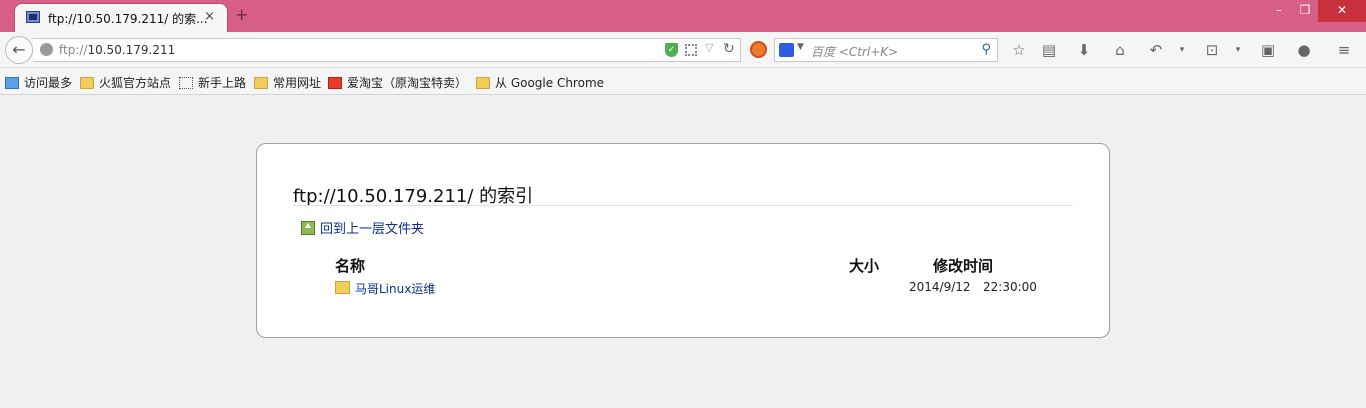 The image size is (1366, 408). Describe the element at coordinates (1019, 50) in the screenshot. I see `star-bookmark-icon: ☆` at that location.